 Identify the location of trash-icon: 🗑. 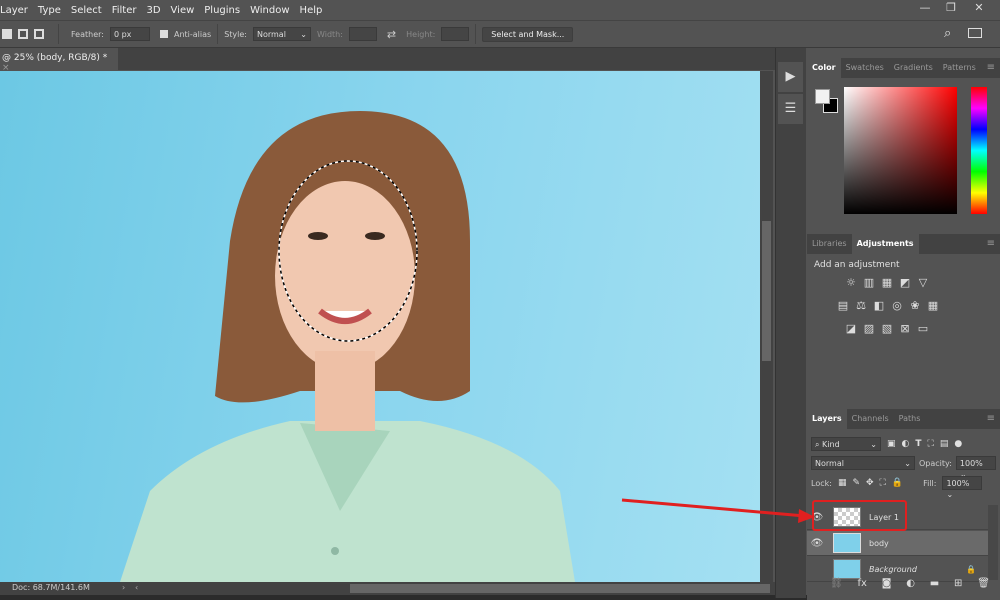
(983, 583).